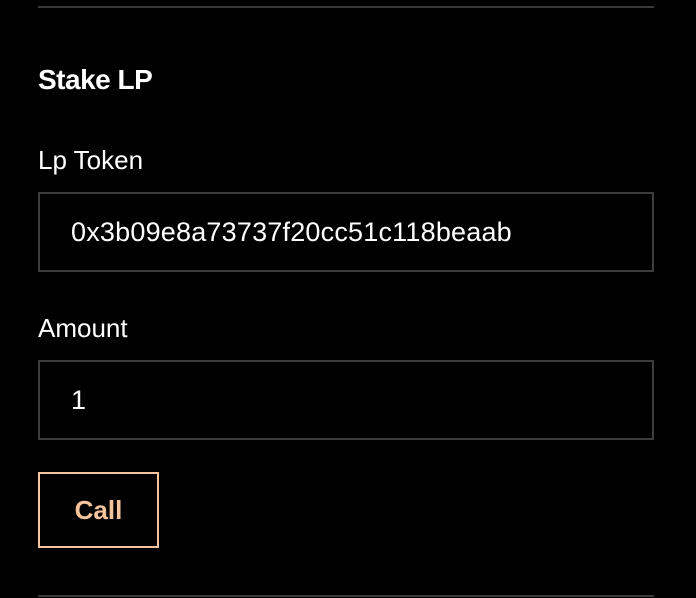 The height and width of the screenshot is (598, 696). What do you see at coordinates (91, 160) in the screenshot?
I see `lp-token-label: Lp Token` at bounding box center [91, 160].